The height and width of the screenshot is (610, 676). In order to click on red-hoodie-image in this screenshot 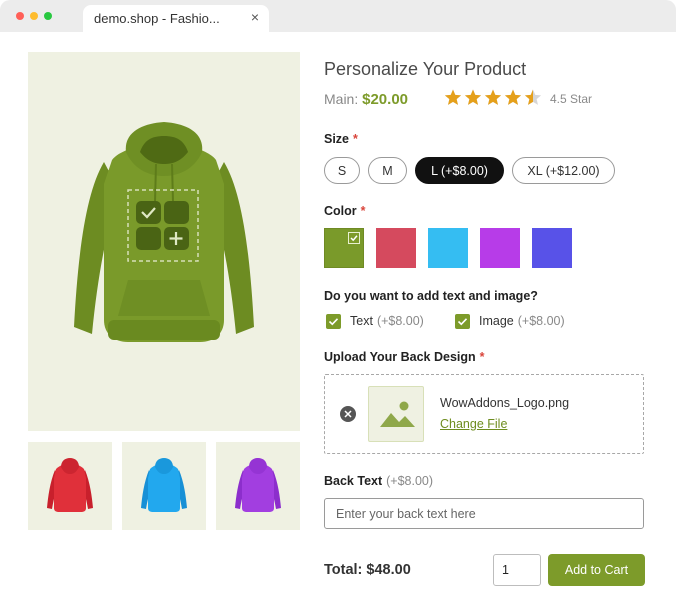, I will do `click(70, 485)`.